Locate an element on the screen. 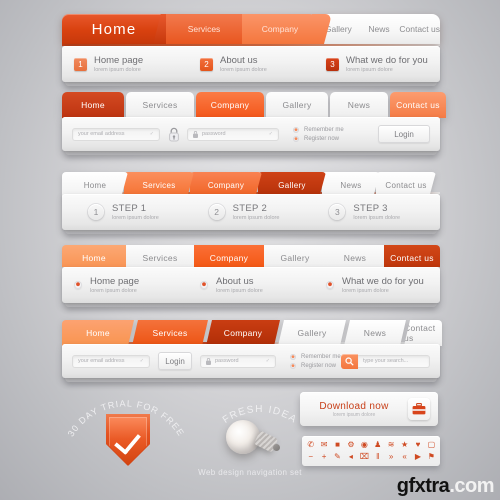 Image resolution: width=500 pixels, height=500 pixels. icon-palette: ✆ ✉ ■ ⚙ ◉ ♟ ≋ ★ ♥ ▢ − + ✎ ◂ ⌧ ‖ » « ▶ ⚑ is located at coordinates (371, 451).